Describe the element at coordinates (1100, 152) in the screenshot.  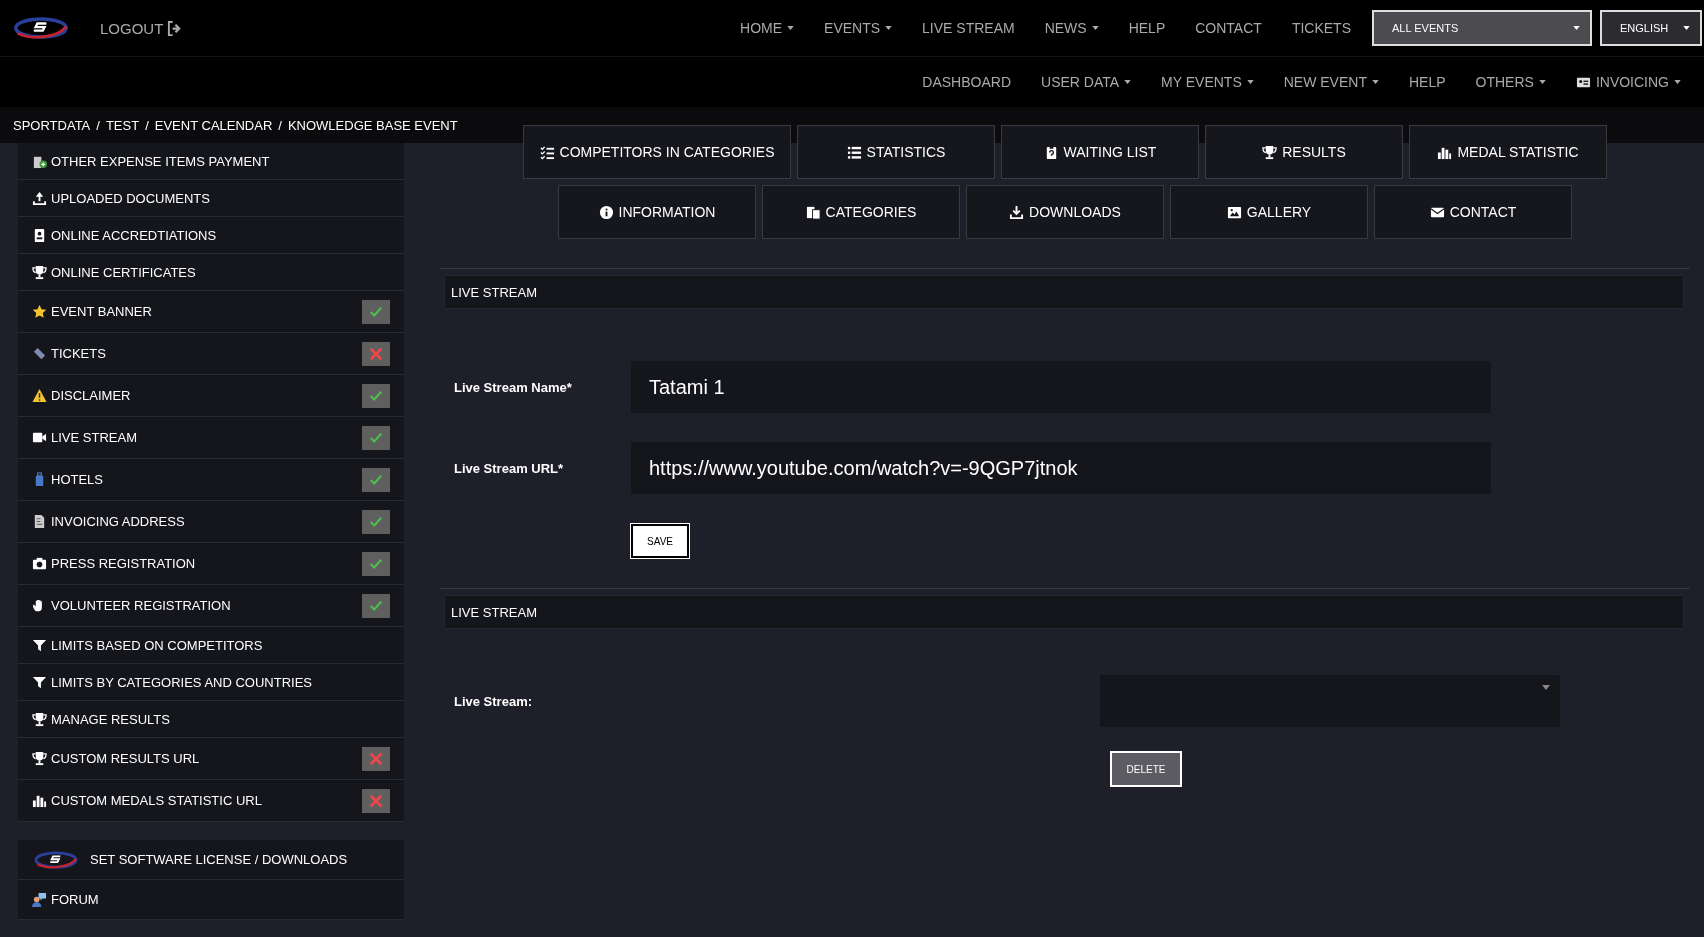
I see `tab: WAITING LIST` at that location.